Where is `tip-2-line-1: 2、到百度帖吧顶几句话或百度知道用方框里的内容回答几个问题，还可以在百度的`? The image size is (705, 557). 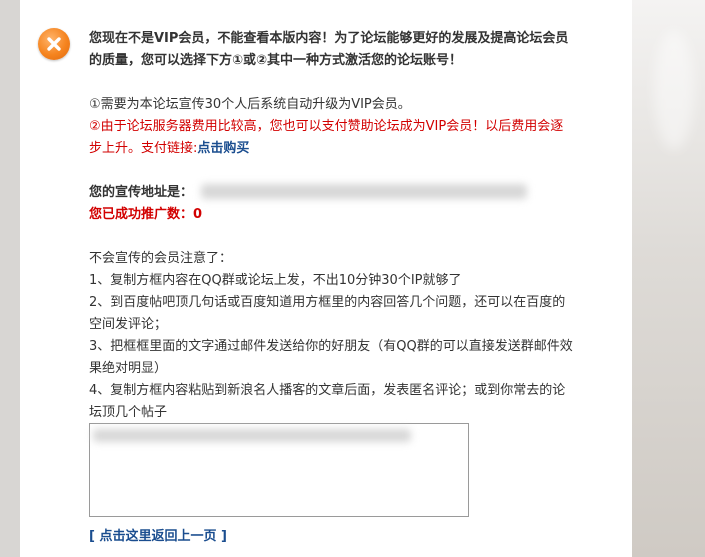
tip-2-line-1: 2、到百度帖吧顶几句话或百度知道用方框里的内容回答几个问题，还可以在百度的 is located at coordinates (327, 302).